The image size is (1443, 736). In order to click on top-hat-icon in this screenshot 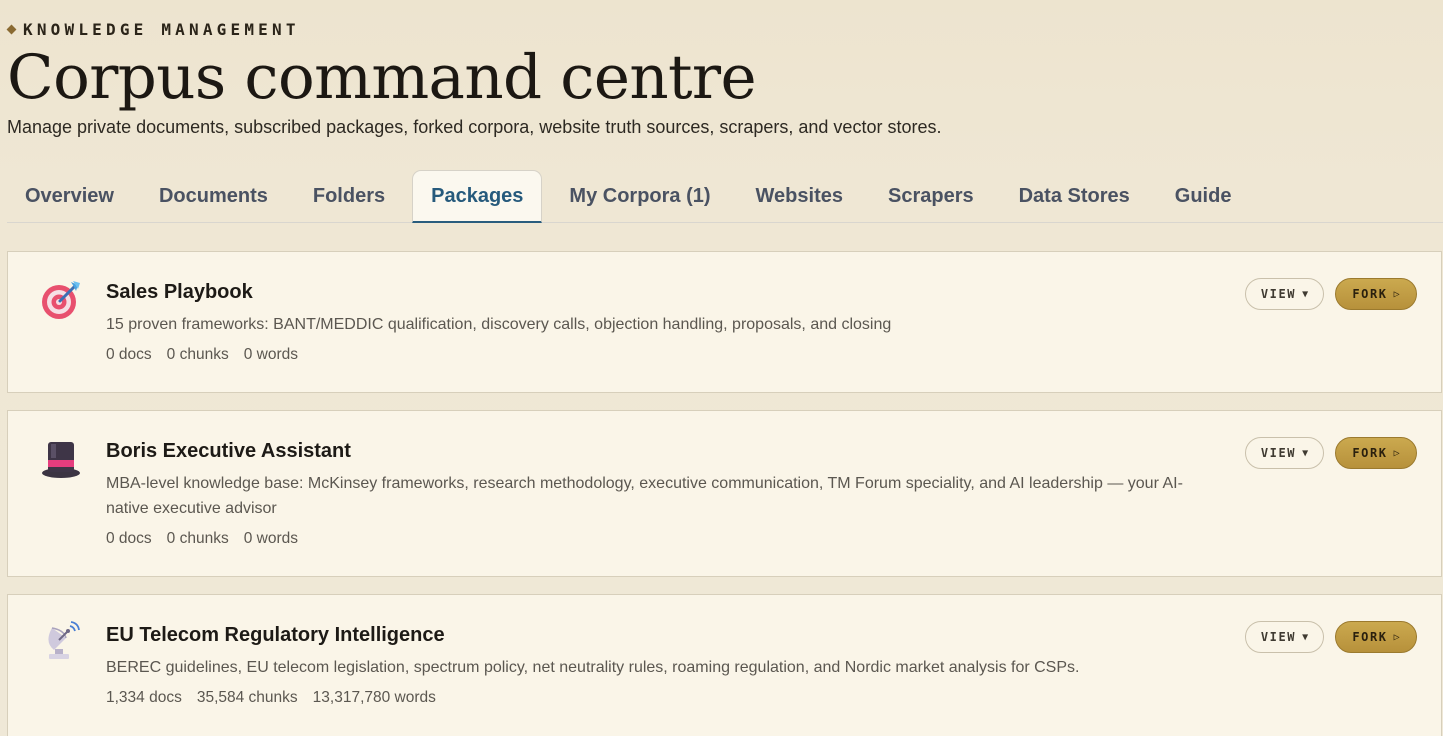, I will do `click(61, 459)`.